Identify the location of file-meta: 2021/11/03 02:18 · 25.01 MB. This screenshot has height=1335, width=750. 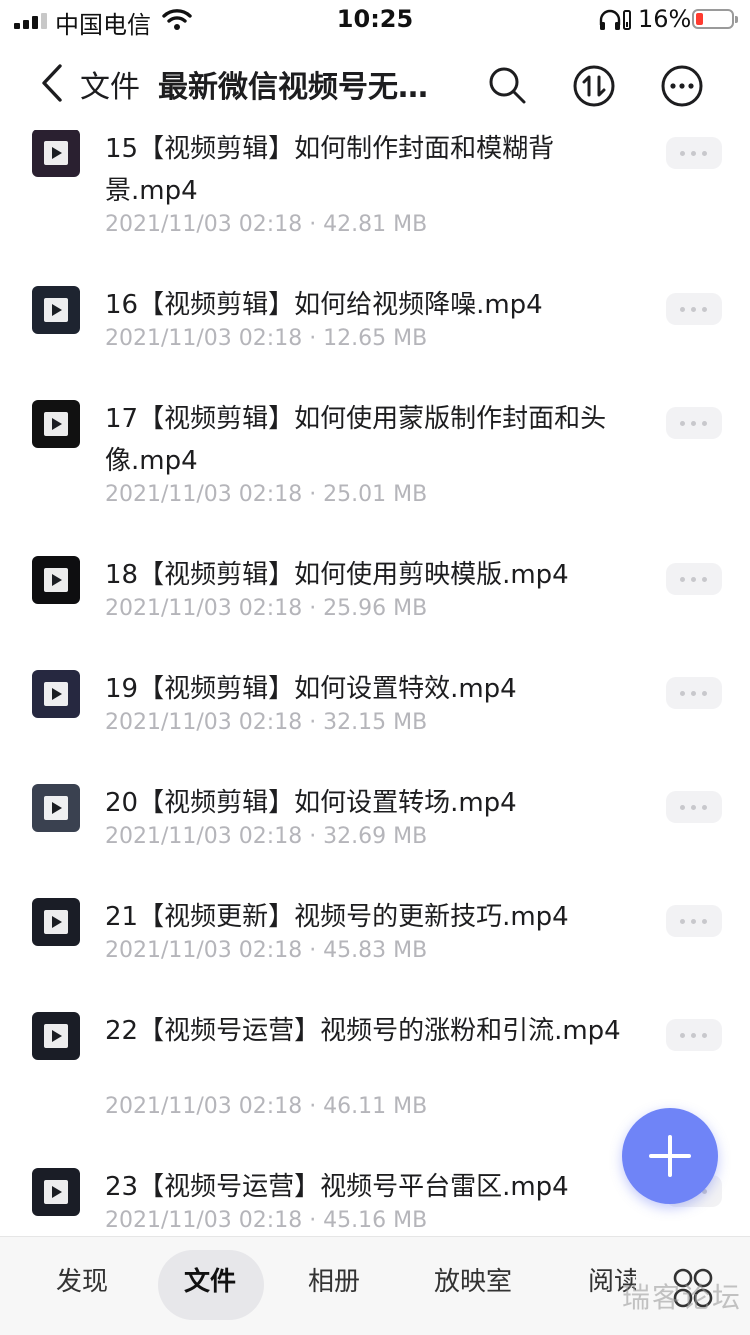
(266, 494).